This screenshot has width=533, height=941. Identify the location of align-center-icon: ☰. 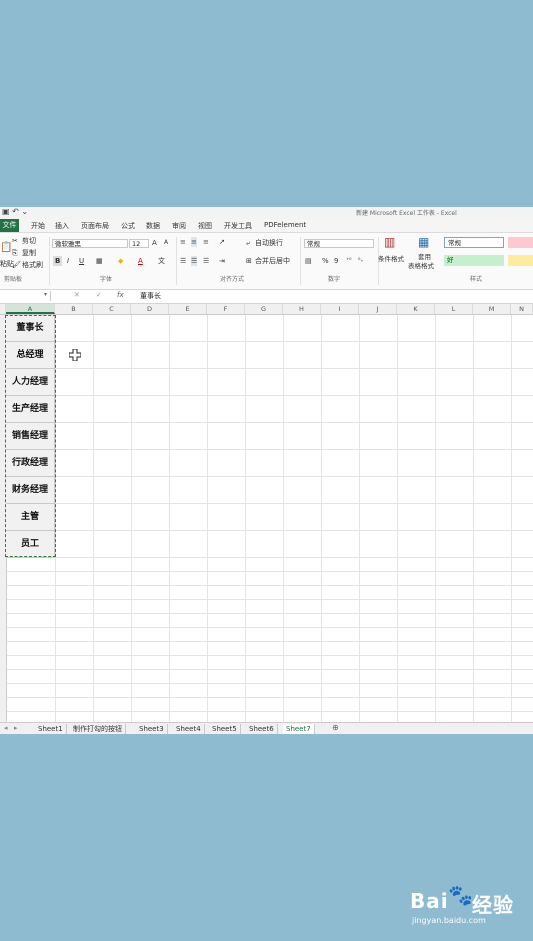
(194, 261).